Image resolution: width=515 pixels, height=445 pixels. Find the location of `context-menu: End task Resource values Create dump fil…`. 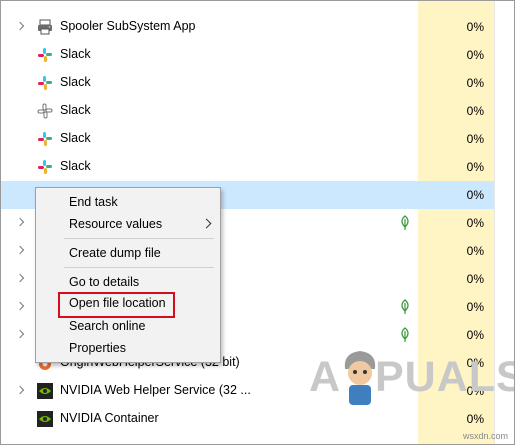

context-menu: End task Resource values Create dump fil… is located at coordinates (128, 275).